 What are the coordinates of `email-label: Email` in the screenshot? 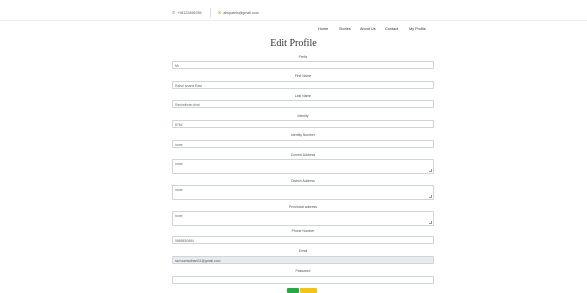 It's located at (303, 251).